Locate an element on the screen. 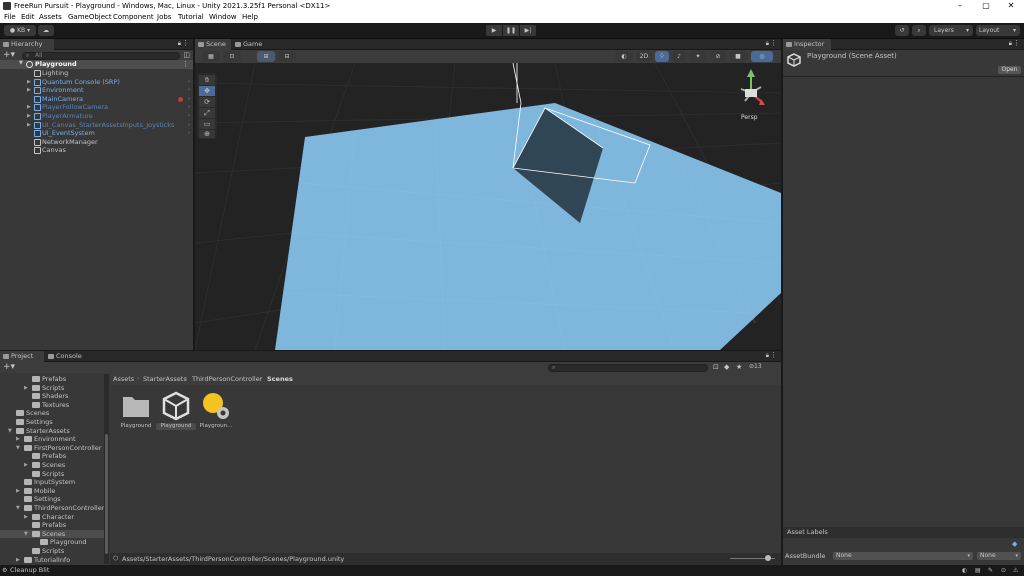 Image resolution: width=1024 pixels, height=576 pixels. folder-tree-item: InputSystem is located at coordinates (52, 482).